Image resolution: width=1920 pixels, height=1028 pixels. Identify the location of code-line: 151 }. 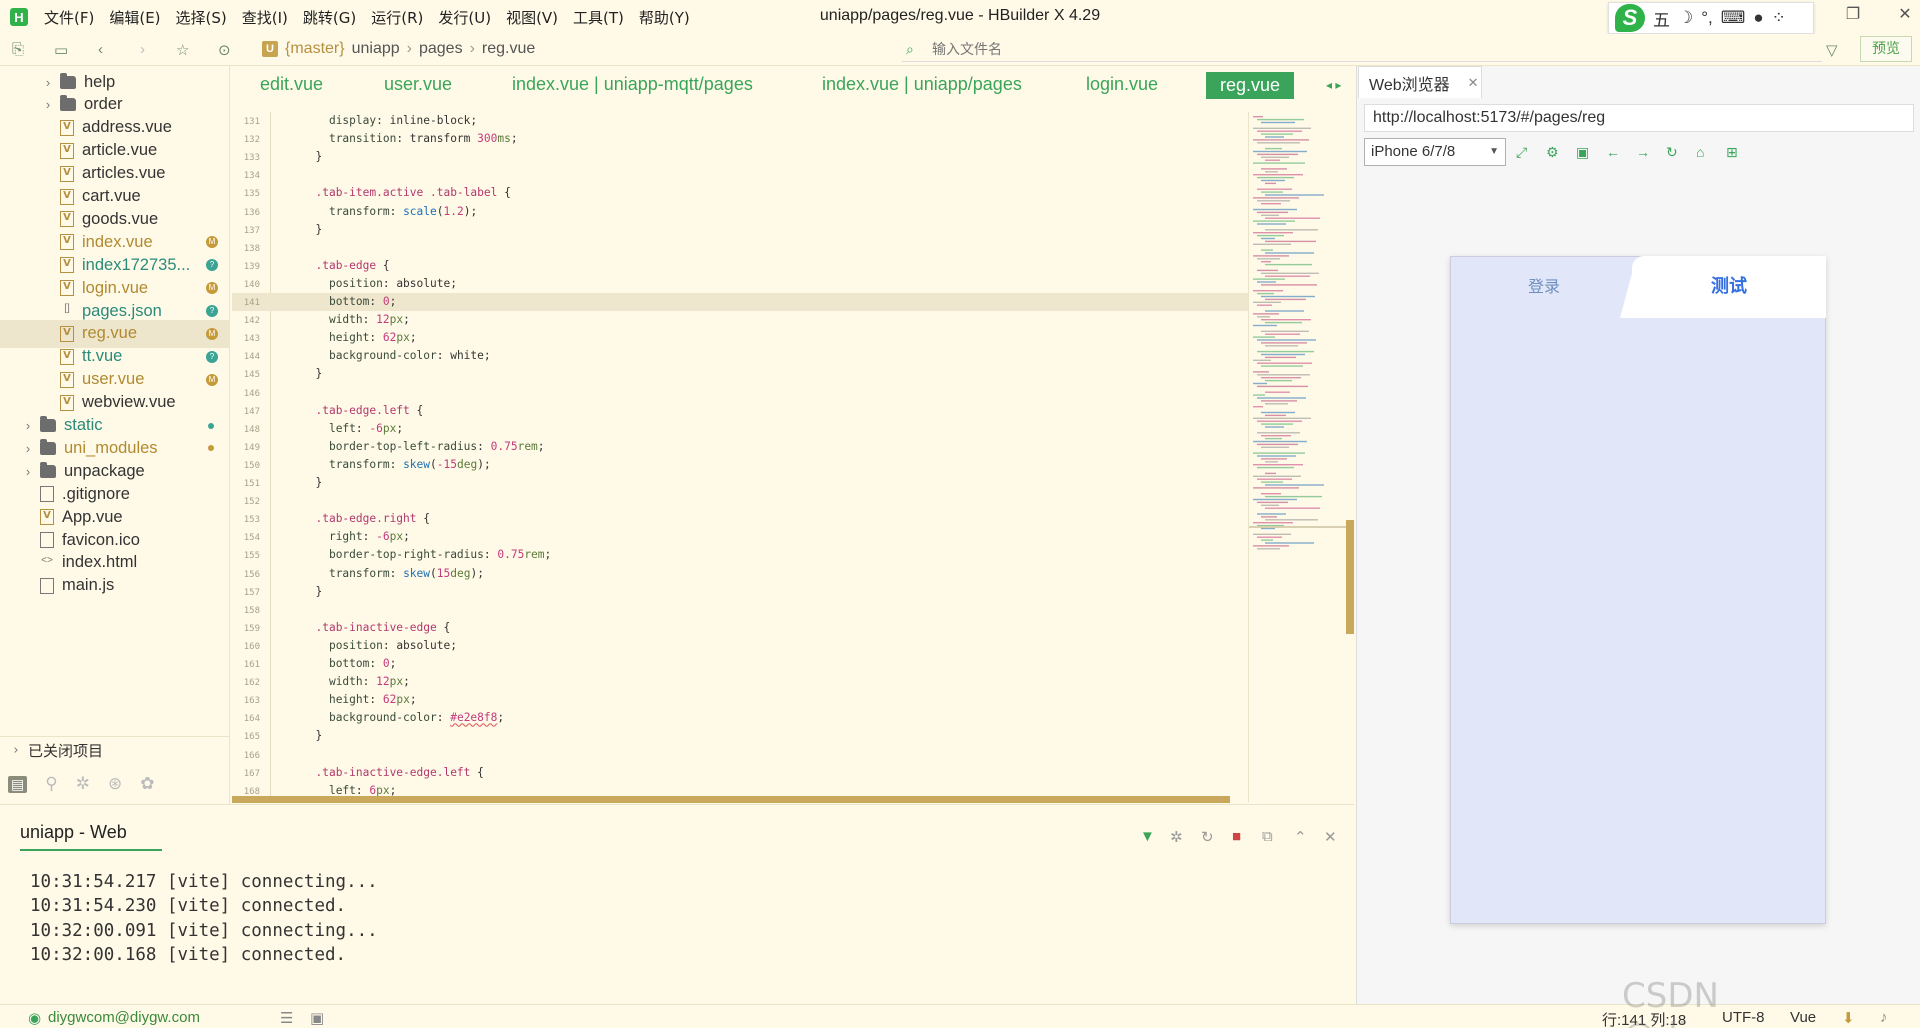
(740, 483).